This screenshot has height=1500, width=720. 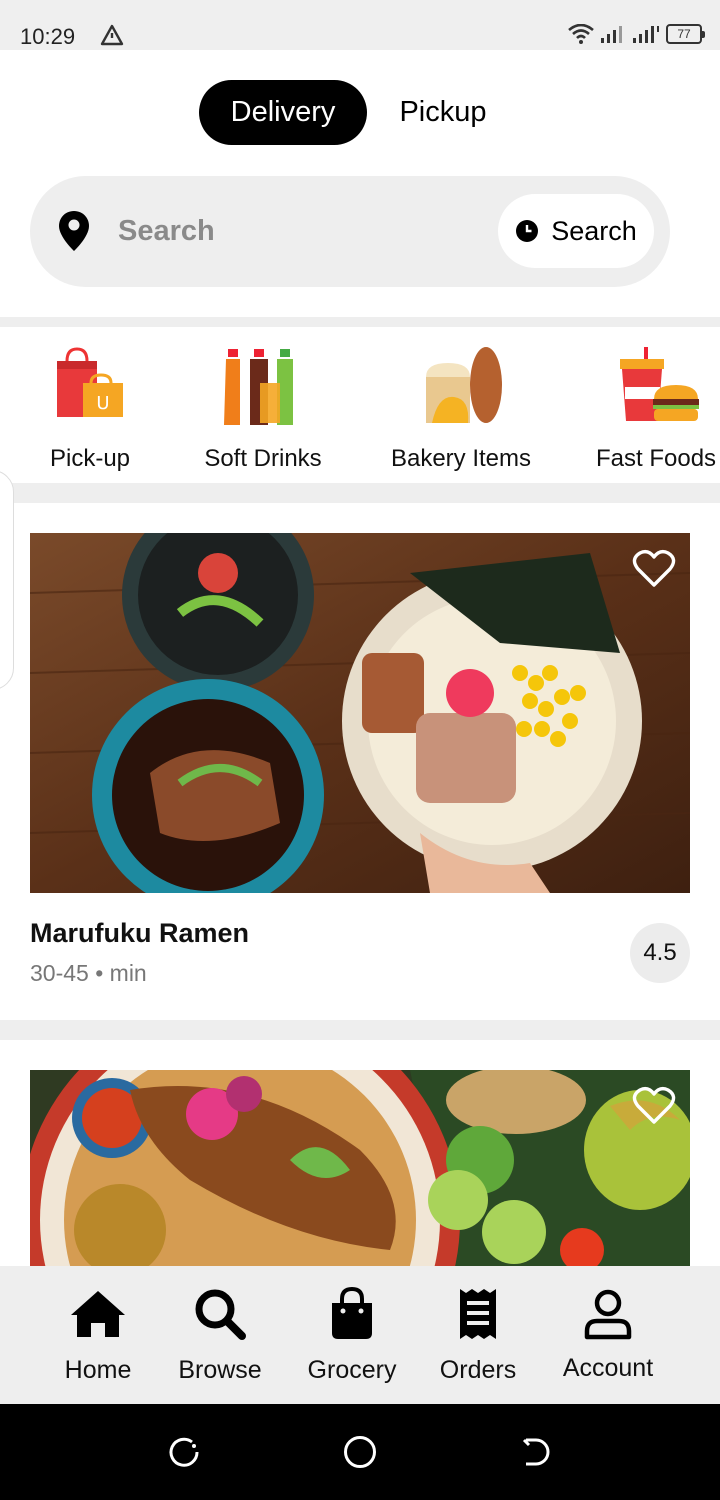 I want to click on category-label: Bakery Items, so click(x=461, y=458).